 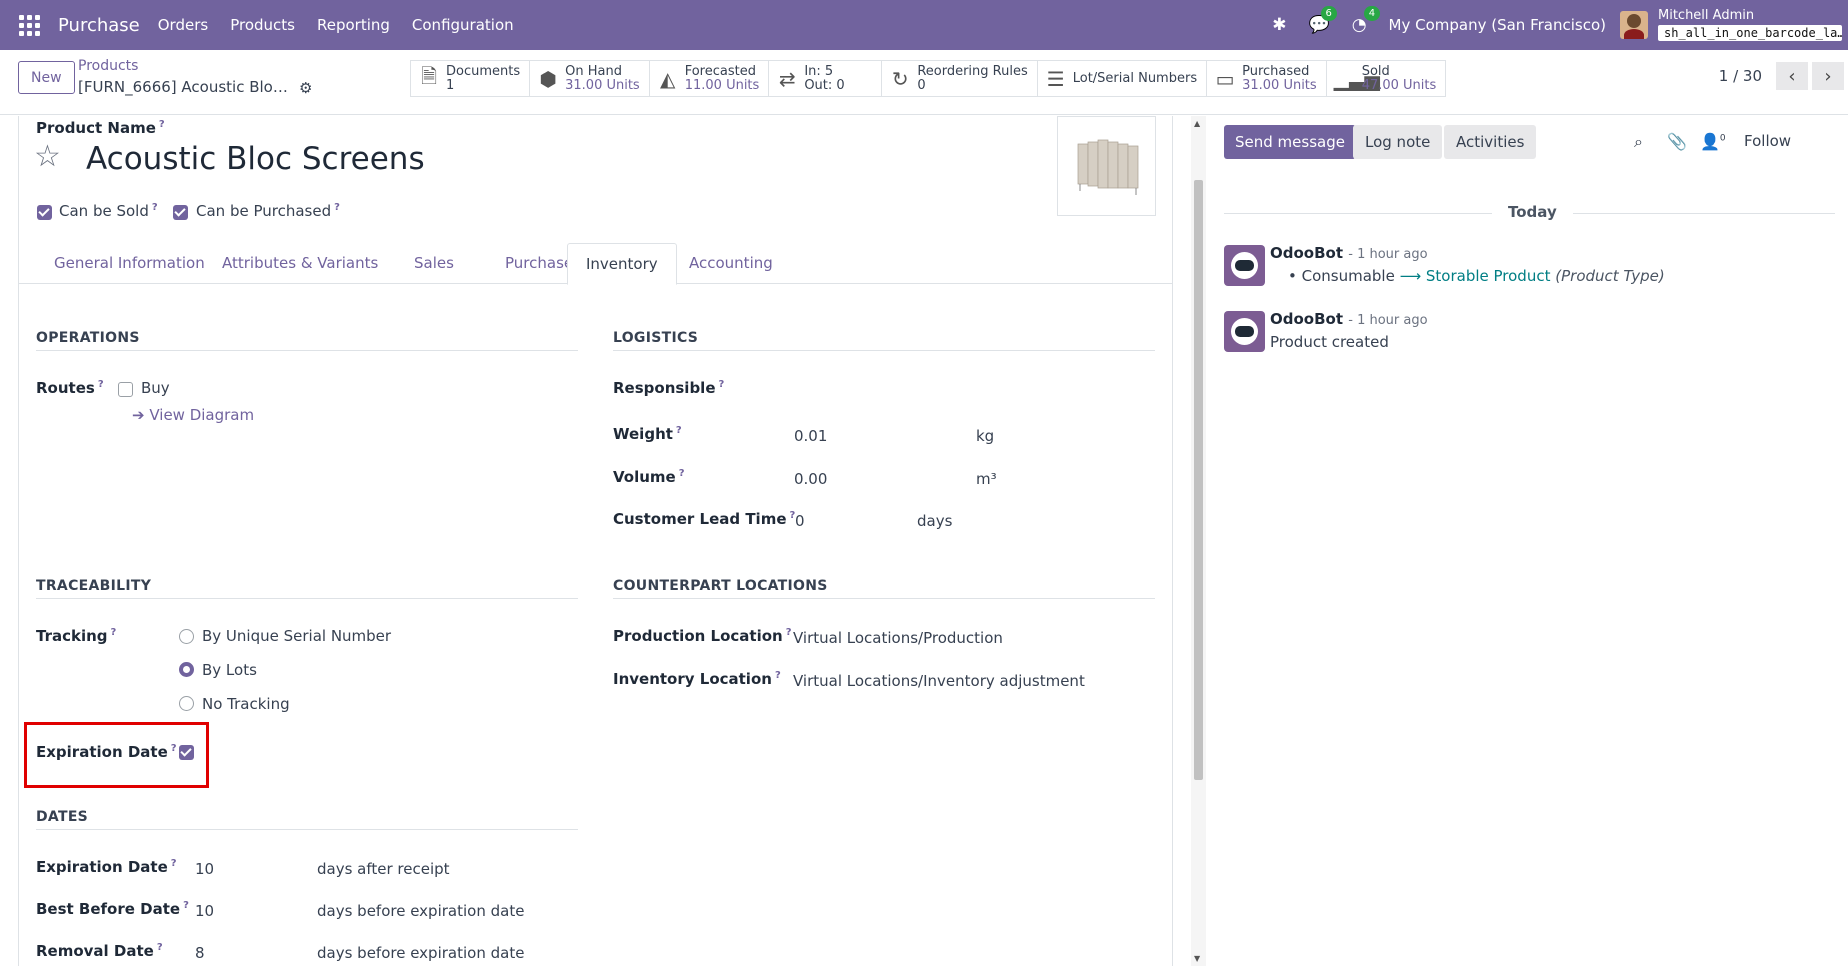 What do you see at coordinates (70, 388) in the screenshot?
I see `routes-label: Routes?` at bounding box center [70, 388].